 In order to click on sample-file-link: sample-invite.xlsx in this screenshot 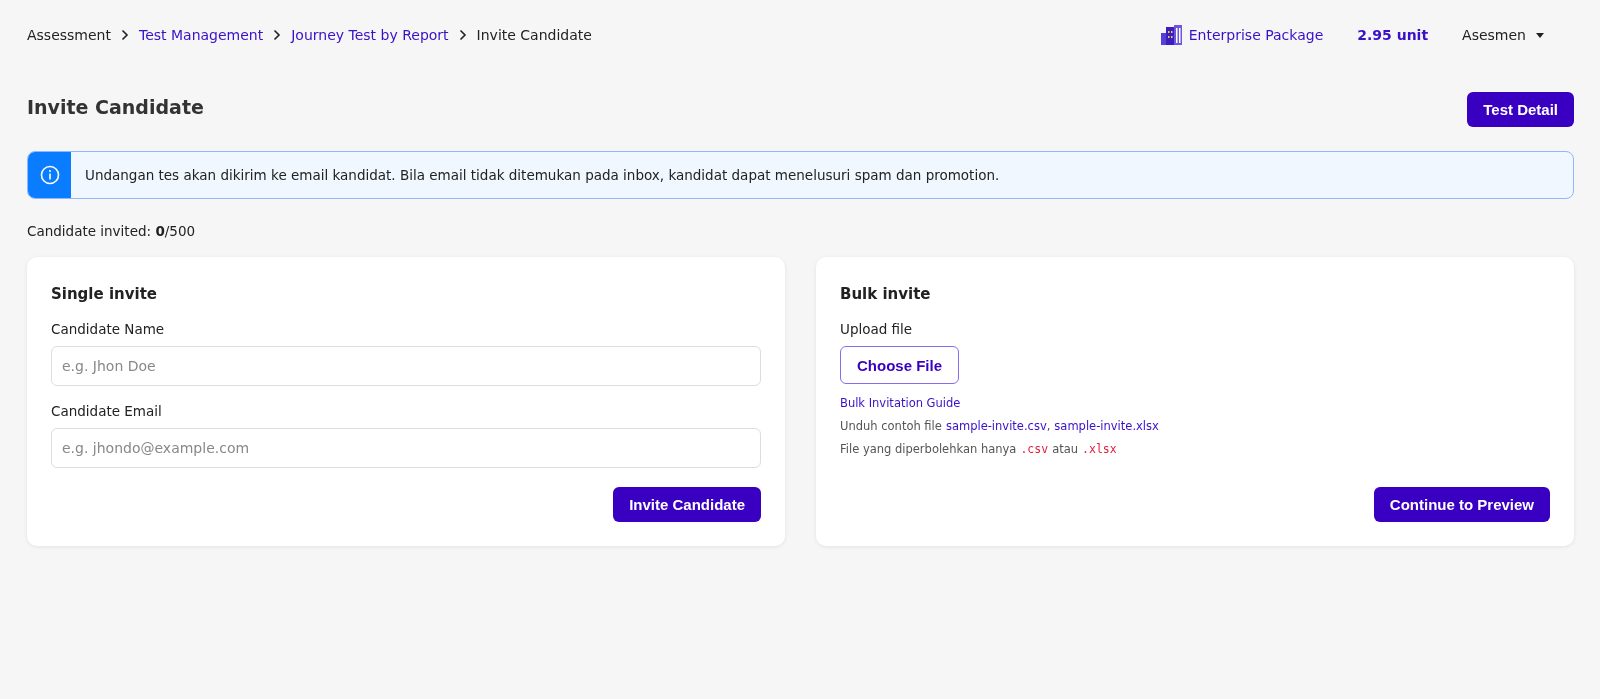, I will do `click(1106, 426)`.